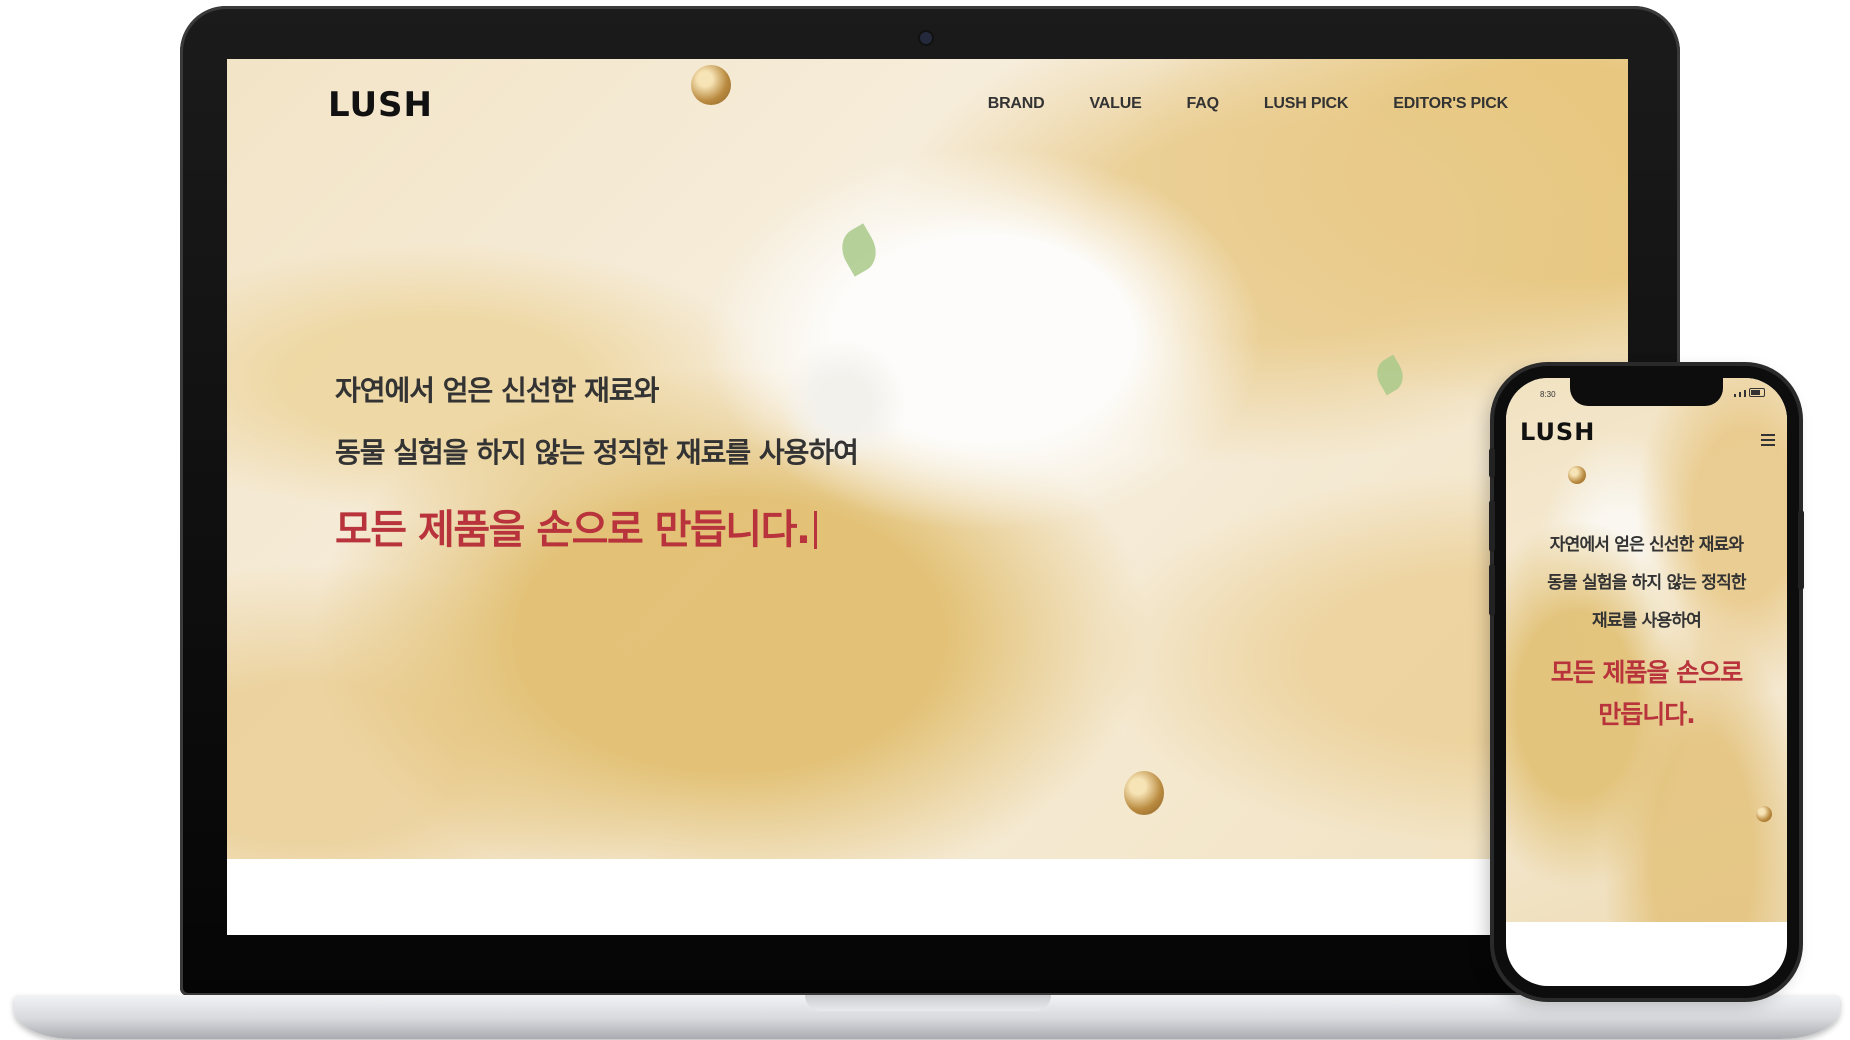 This screenshot has width=1850, height=1040. What do you see at coordinates (1646, 545) in the screenshot?
I see `mobile-hero-line-1: 자연에서 얻은 신선한 재료와` at bounding box center [1646, 545].